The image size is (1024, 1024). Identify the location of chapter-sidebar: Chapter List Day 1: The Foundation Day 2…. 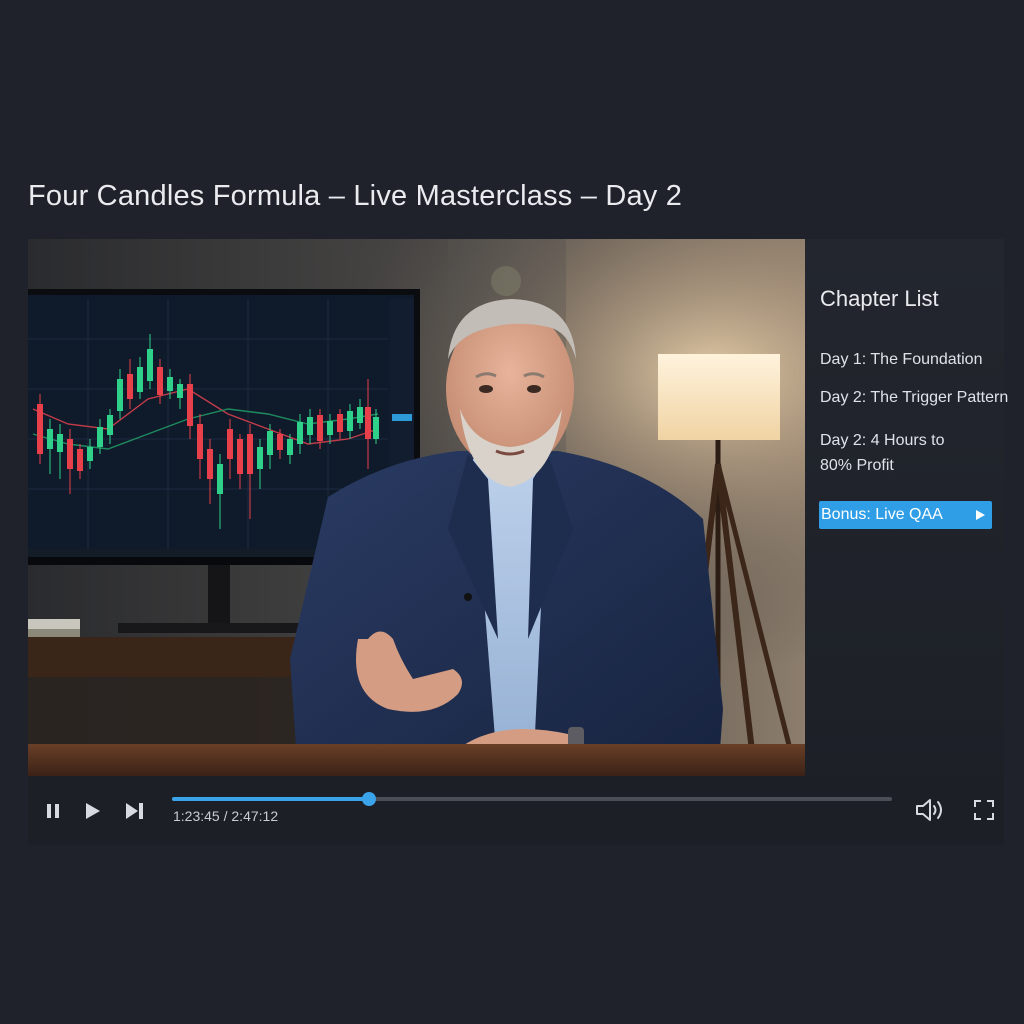
(906, 507).